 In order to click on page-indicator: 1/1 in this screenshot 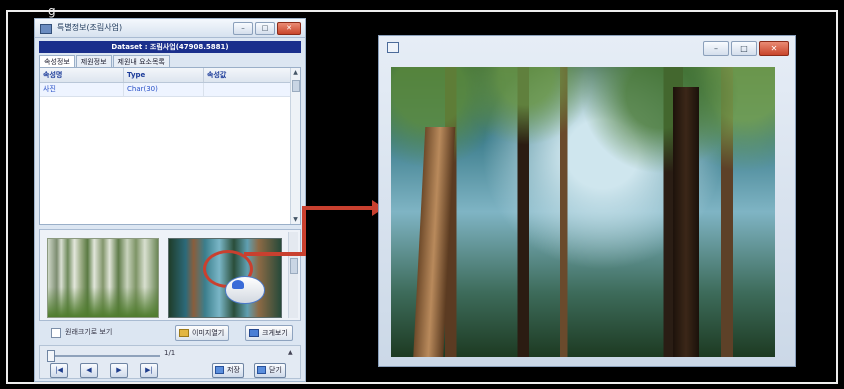, I will do `click(170, 353)`.